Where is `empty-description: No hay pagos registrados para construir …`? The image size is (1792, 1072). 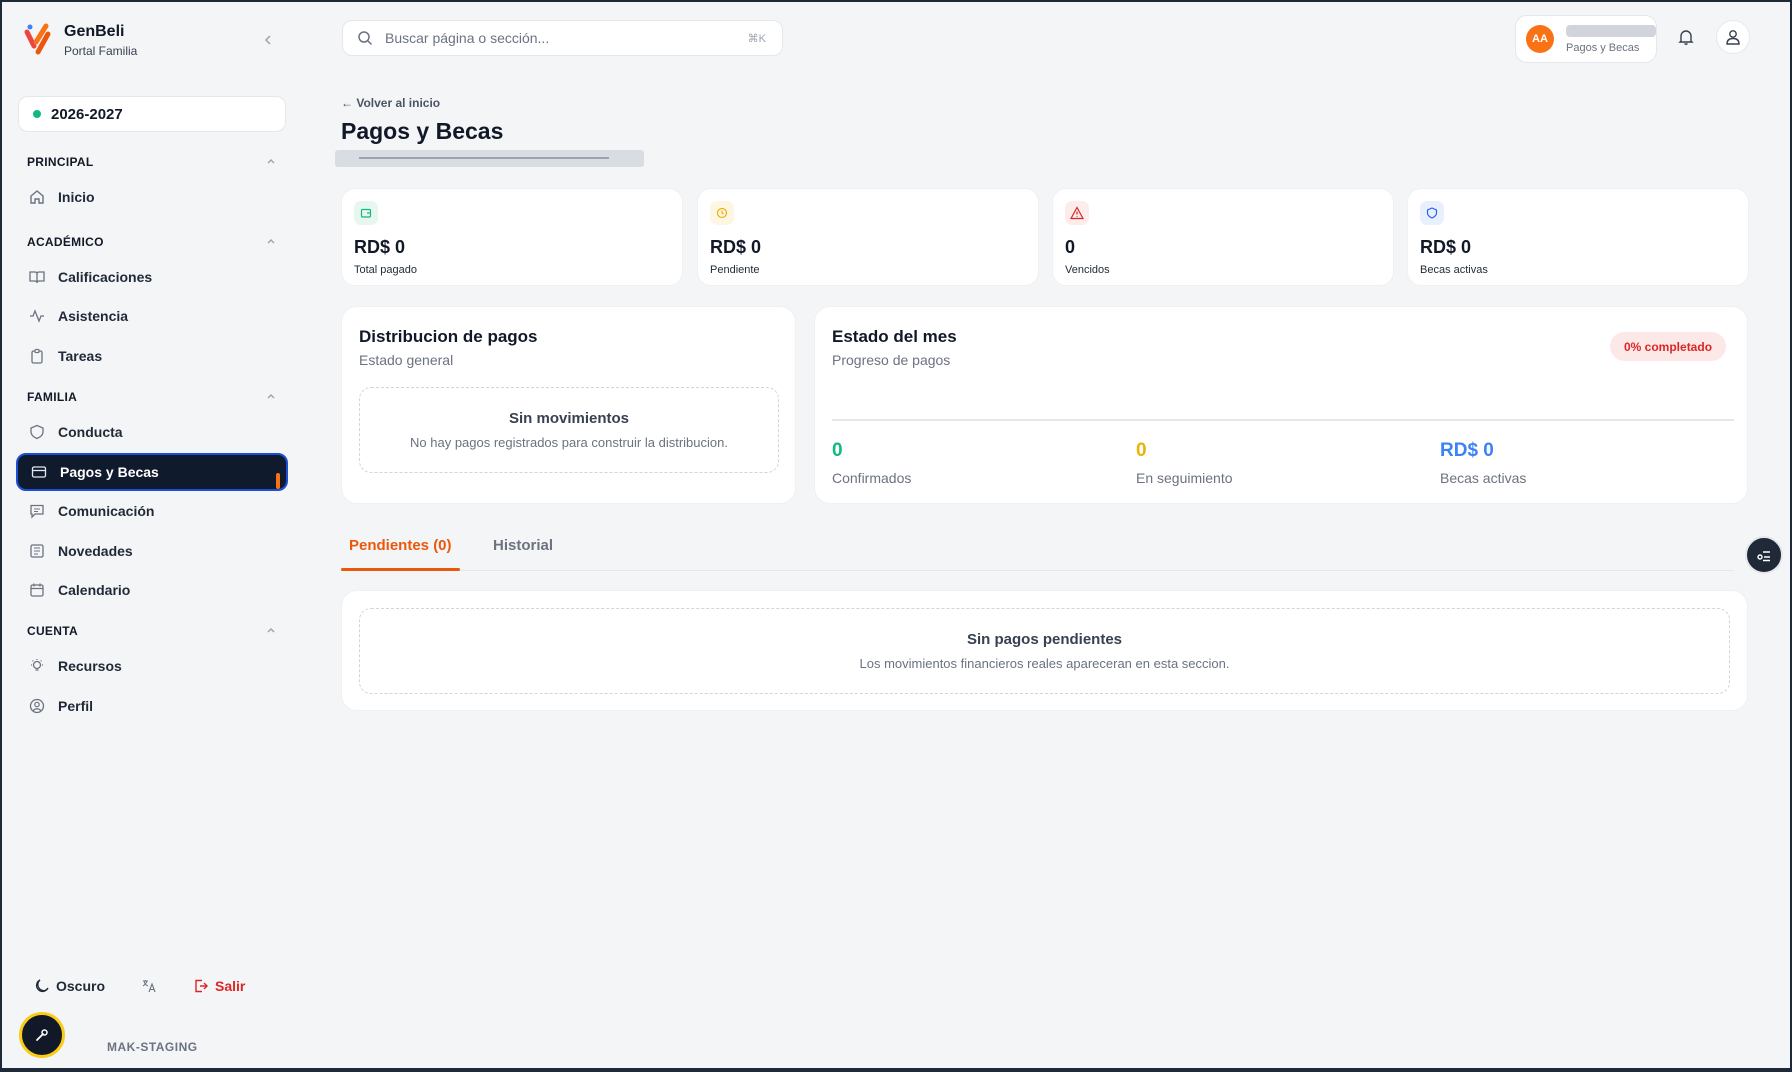 empty-description: No hay pagos registrados para construir … is located at coordinates (569, 442).